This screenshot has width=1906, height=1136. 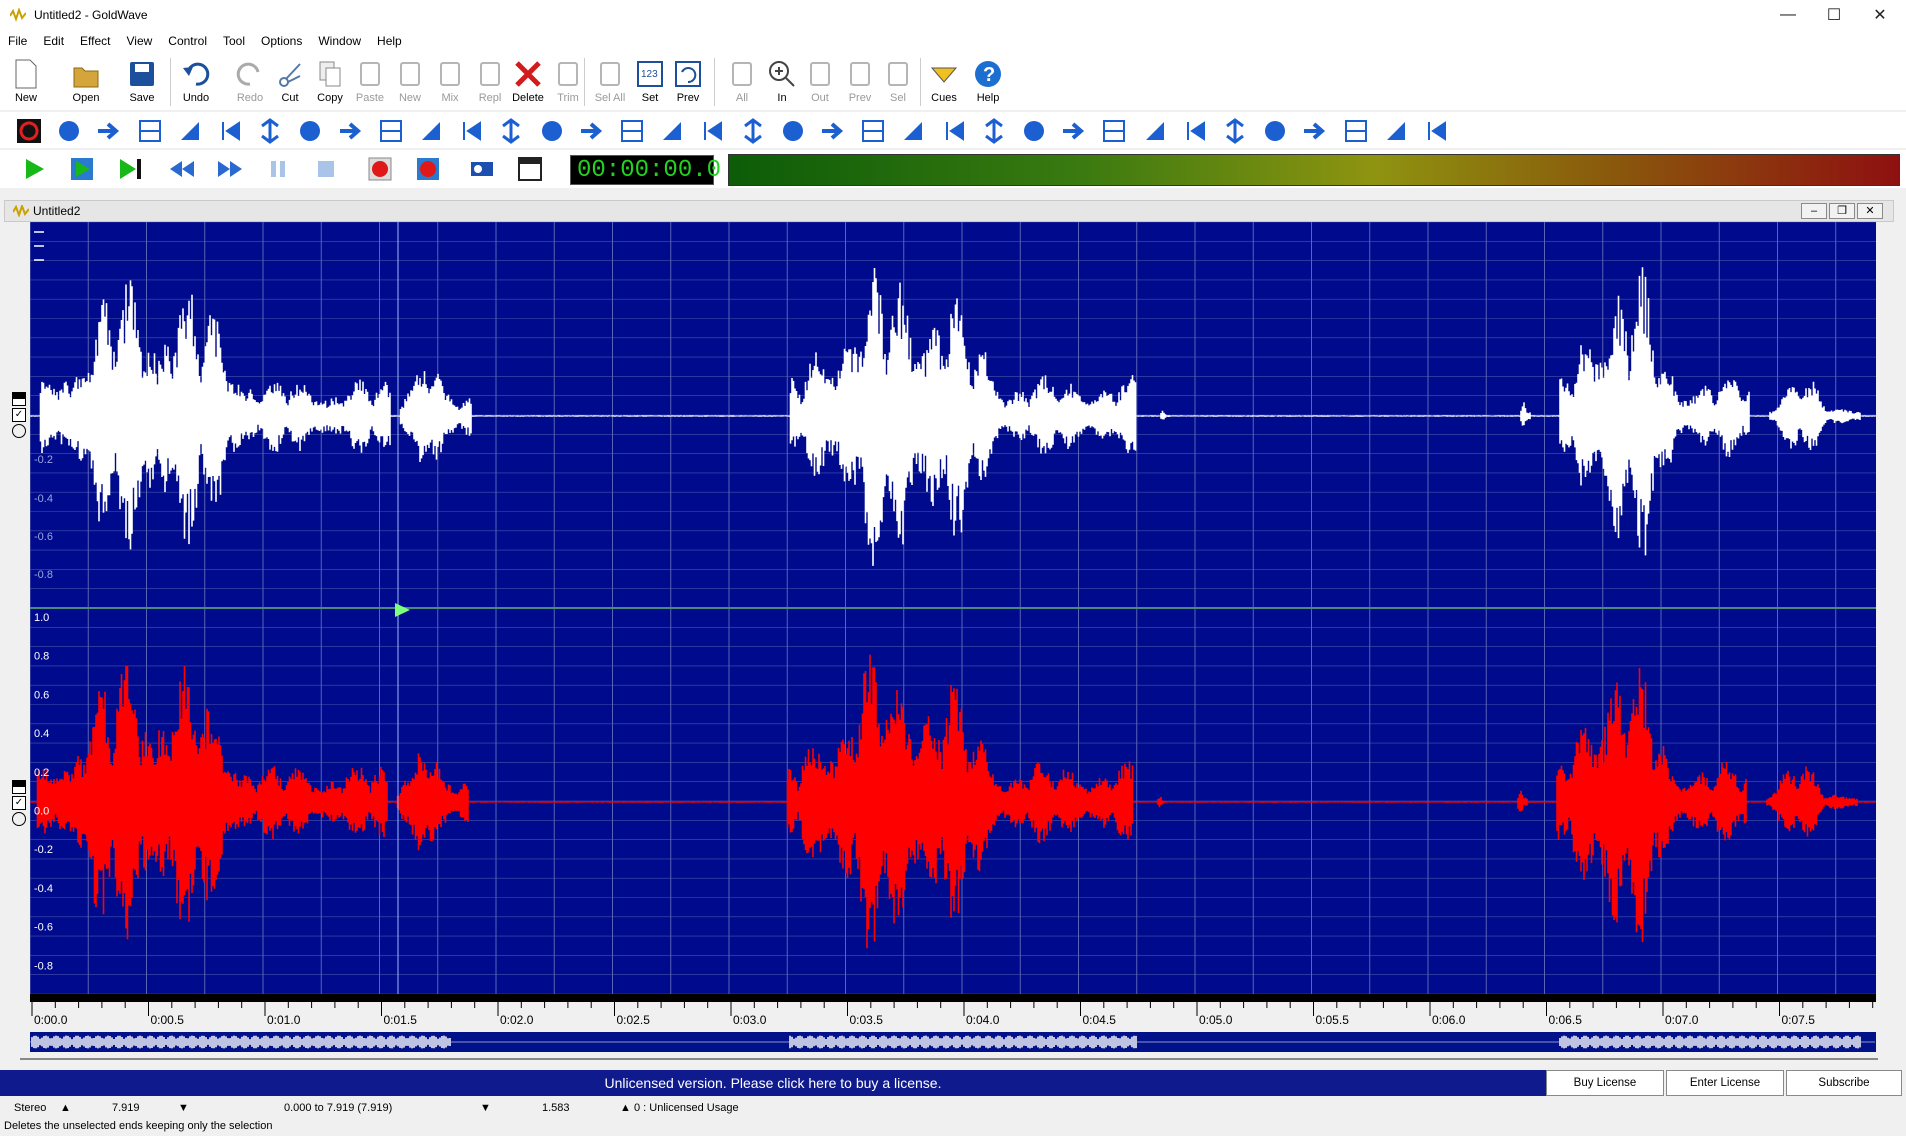 What do you see at coordinates (949, 211) in the screenshot?
I see `document-titlebar: Untitled2 – ❐ ✕` at bounding box center [949, 211].